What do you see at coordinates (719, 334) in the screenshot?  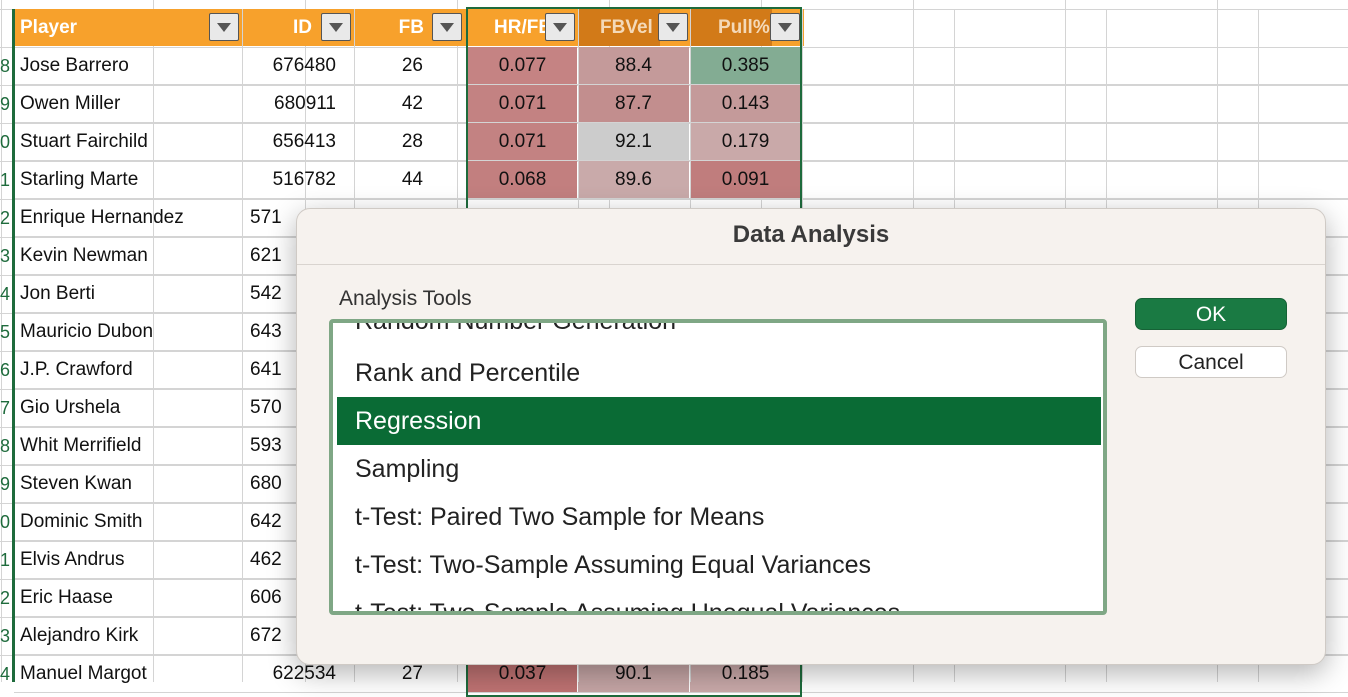 I see `list-item-random-number-generation: Random Number Generation` at bounding box center [719, 334].